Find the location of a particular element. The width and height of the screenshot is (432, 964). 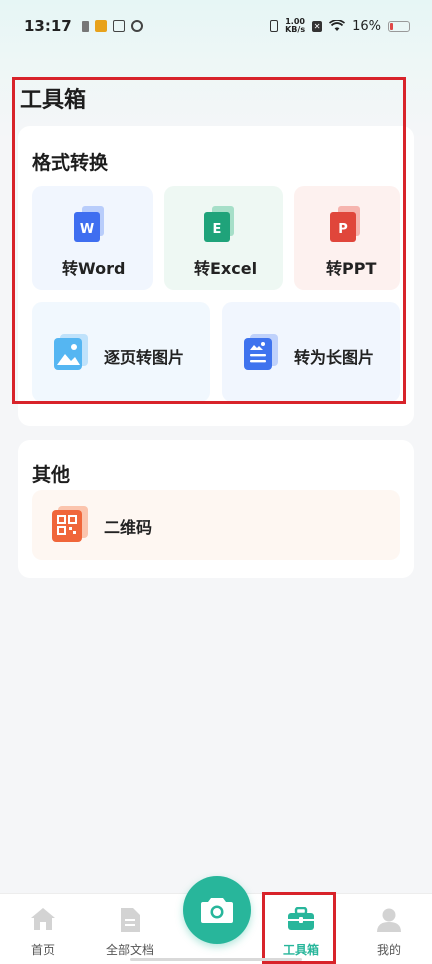

word-icon: W is located at coordinates (89, 224).